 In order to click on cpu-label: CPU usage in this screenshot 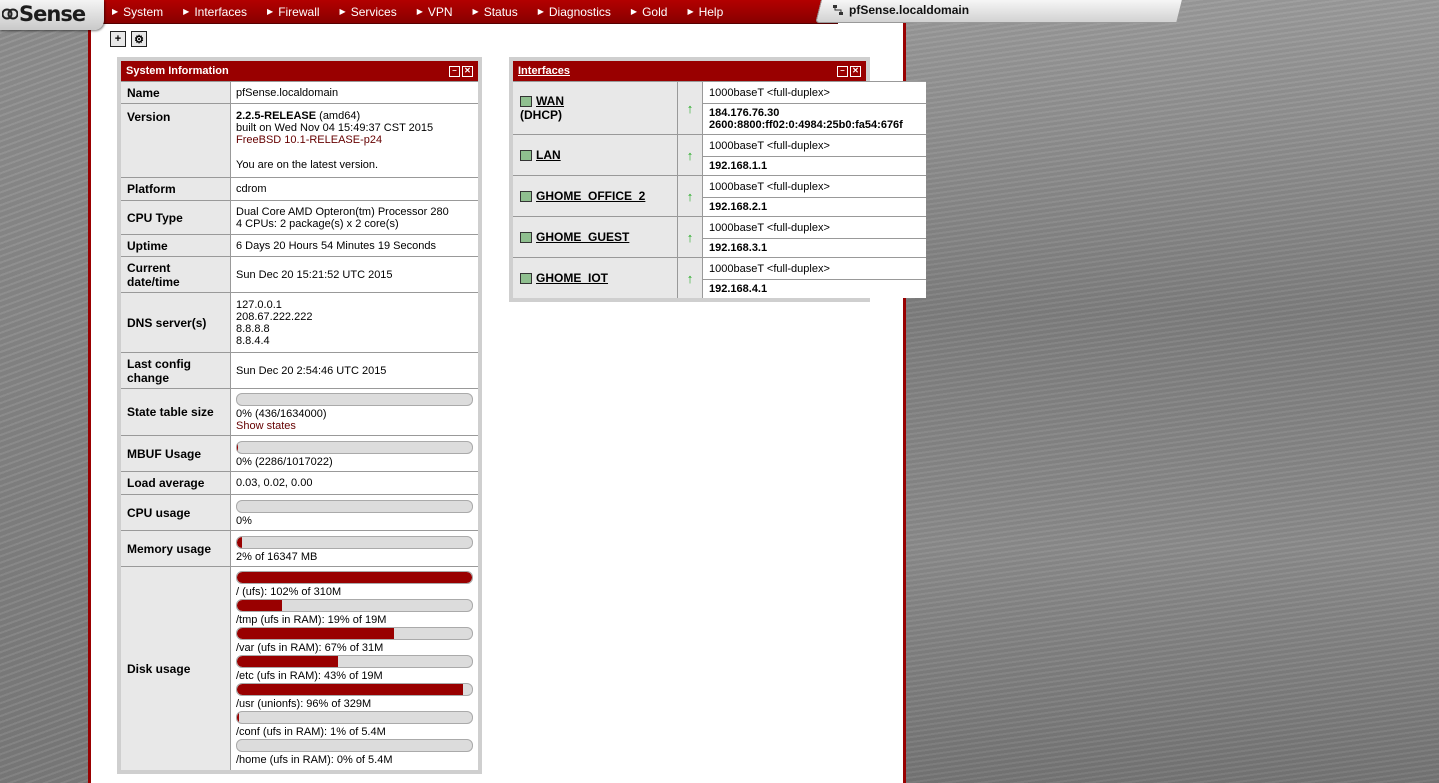, I will do `click(176, 512)`.